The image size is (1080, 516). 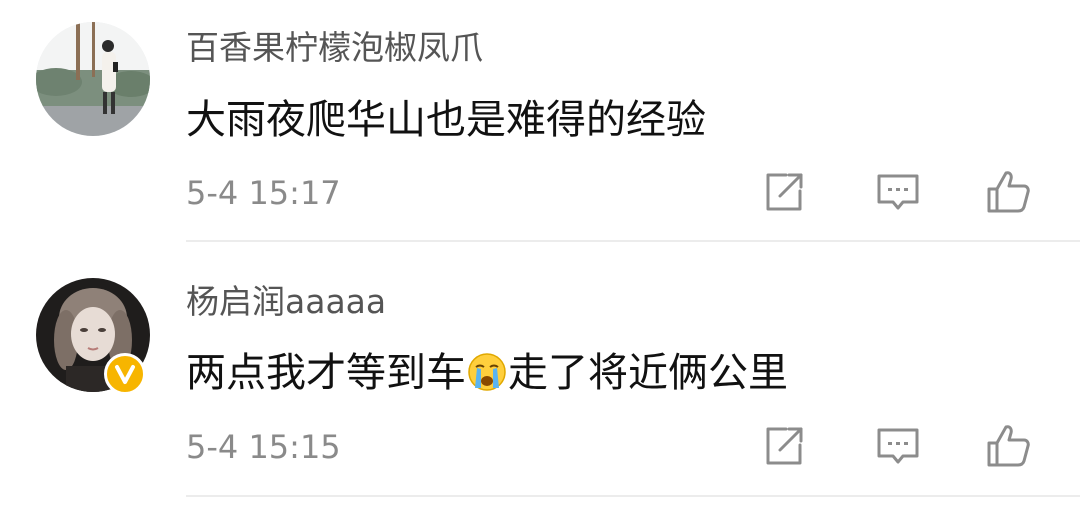 What do you see at coordinates (648, 373) in the screenshot?
I see `comment-text-part: 走了将近俩公里` at bounding box center [648, 373].